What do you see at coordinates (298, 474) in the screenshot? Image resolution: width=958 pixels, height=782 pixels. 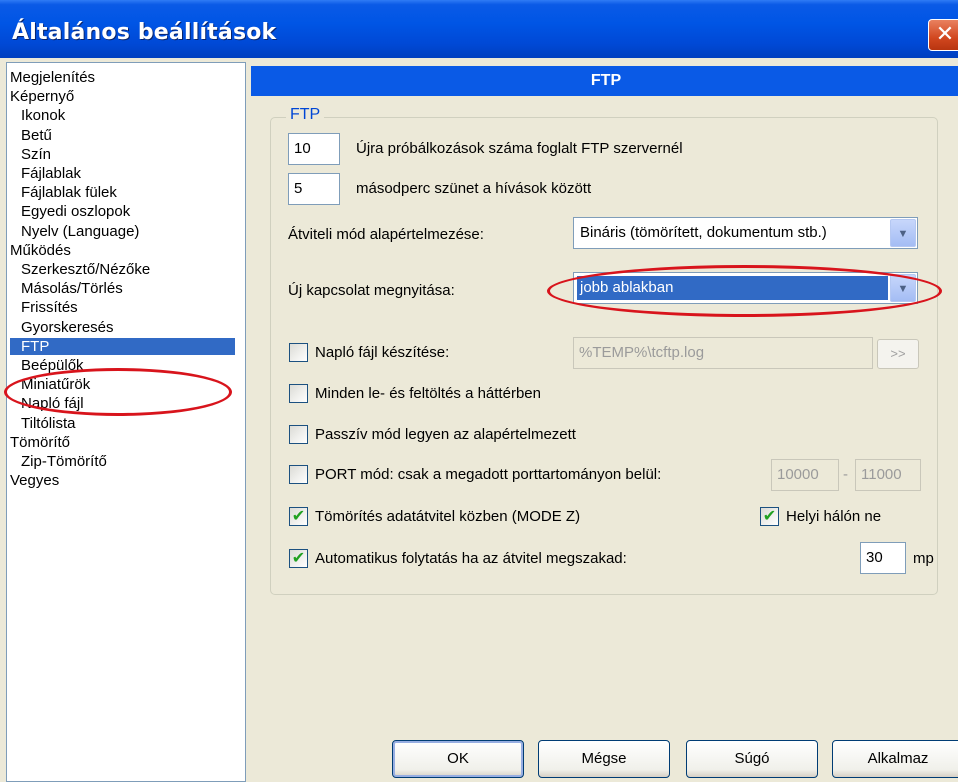 I see `port-checkbox` at bounding box center [298, 474].